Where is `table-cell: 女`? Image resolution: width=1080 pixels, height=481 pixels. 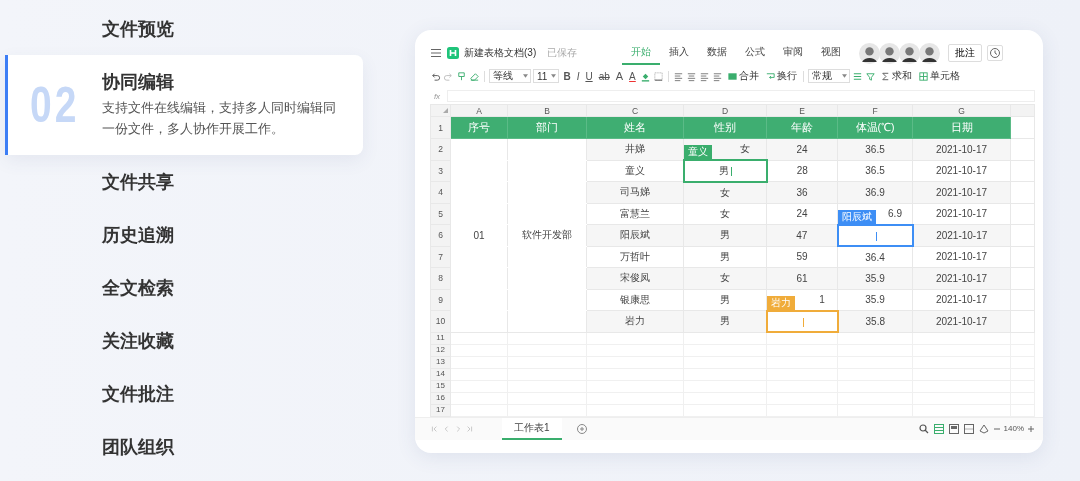 table-cell: 女 is located at coordinates (725, 214).